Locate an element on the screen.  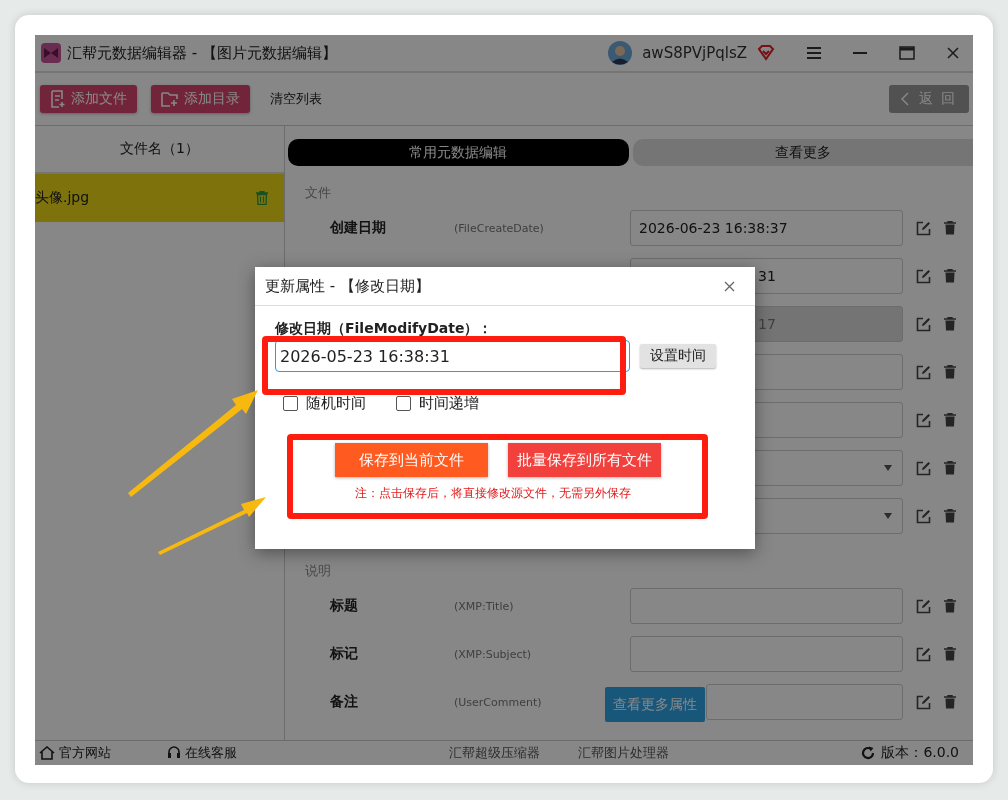
dialog-title: 更新属性 - 【修改日期】 is located at coordinates (347, 286).